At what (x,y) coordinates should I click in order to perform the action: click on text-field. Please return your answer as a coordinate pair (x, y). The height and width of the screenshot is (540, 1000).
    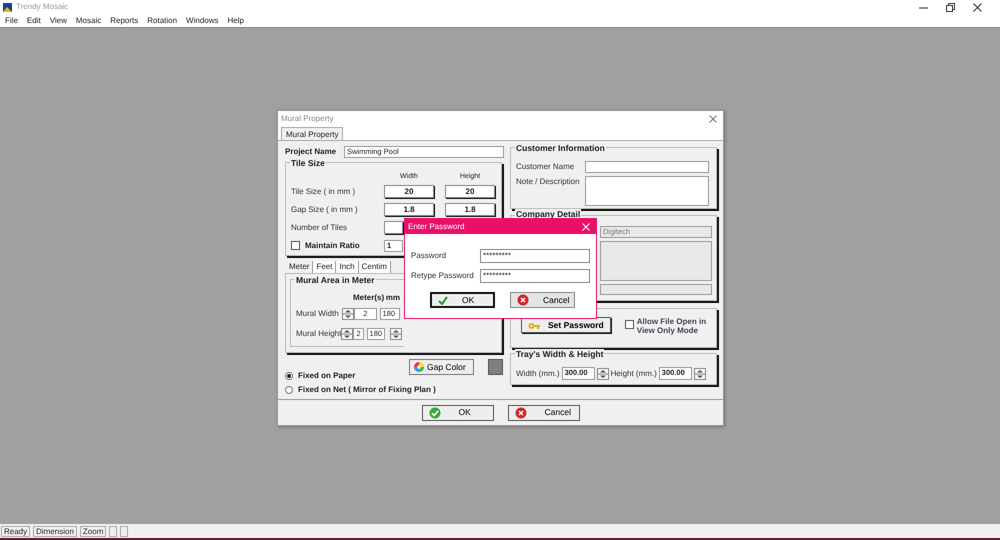
    Looking at the image, I should click on (647, 167).